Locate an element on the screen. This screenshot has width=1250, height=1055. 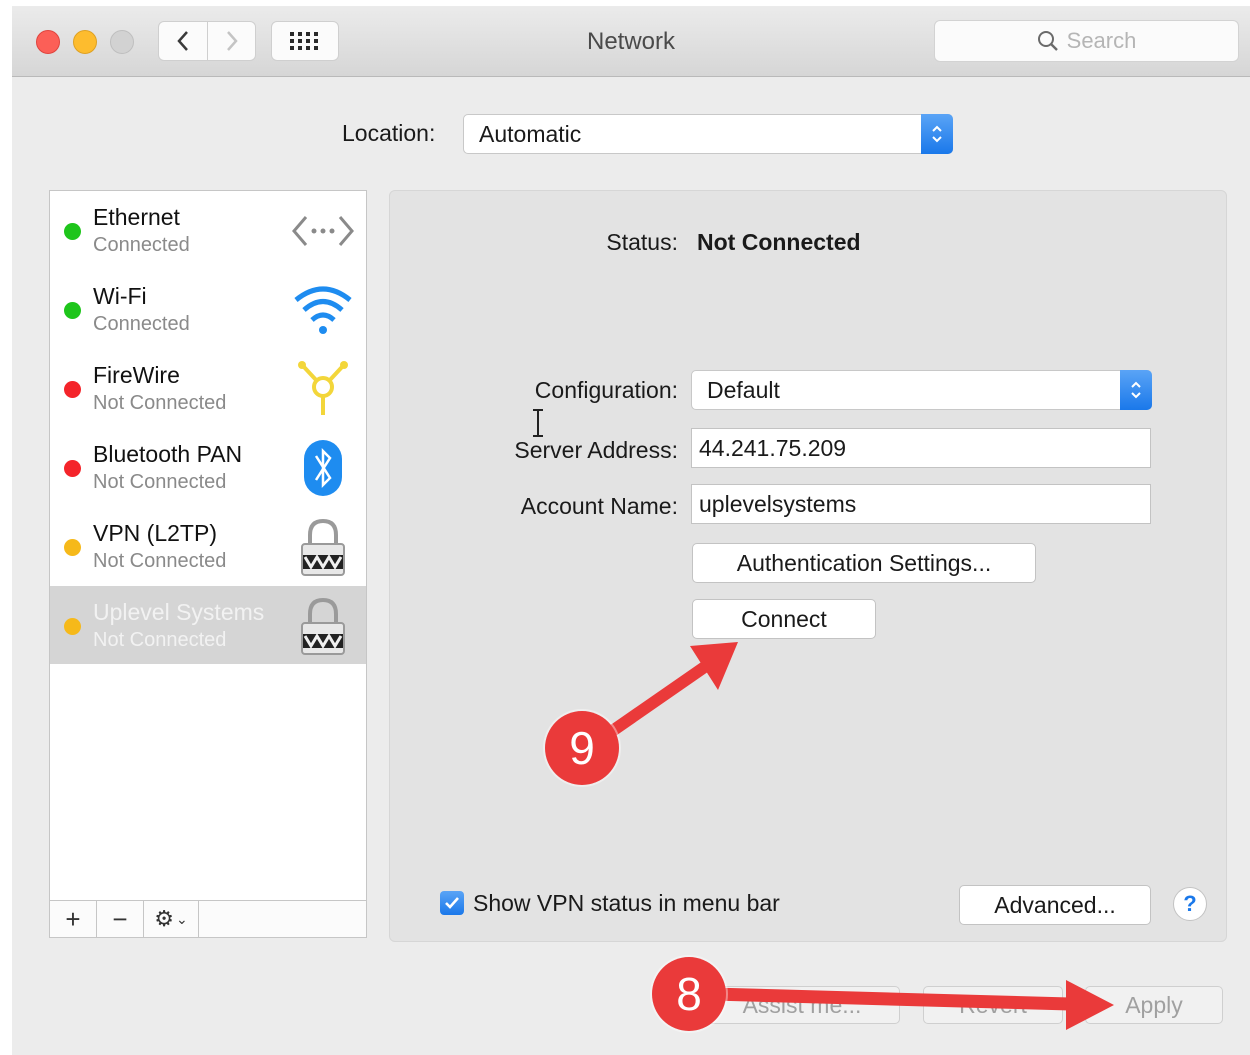
service-item-vpn-l2tp: VPN (L2TP) Not Connected is located at coordinates (208, 546).